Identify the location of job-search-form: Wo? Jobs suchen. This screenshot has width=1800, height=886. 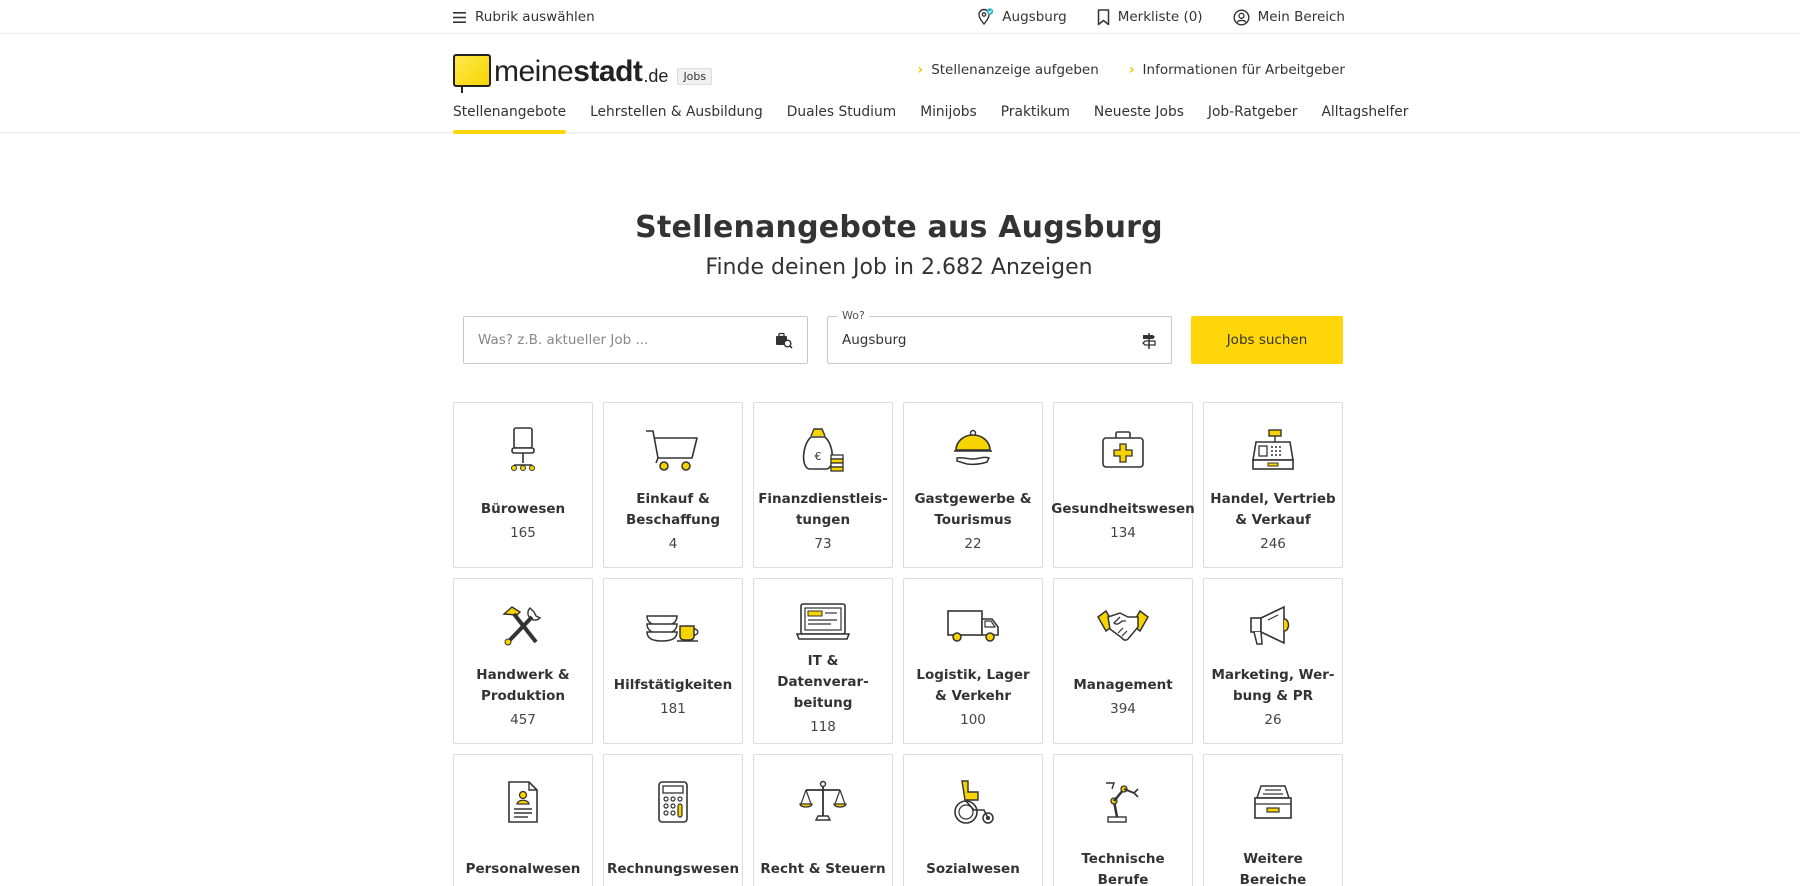
(899, 336).